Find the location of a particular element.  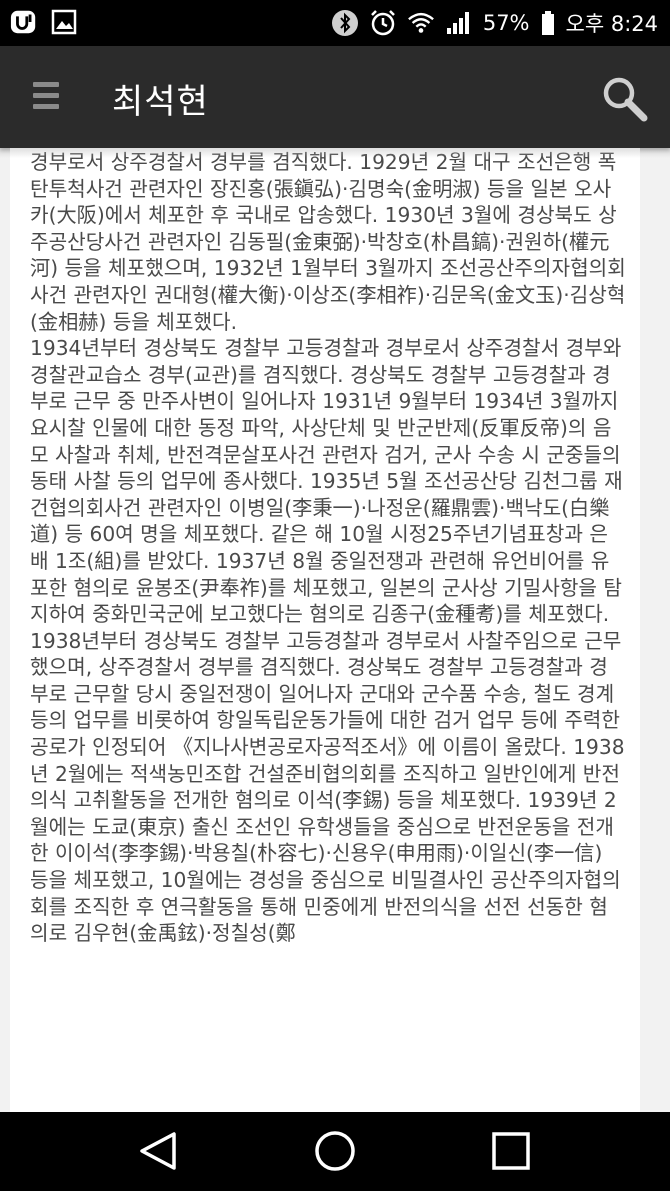

alarm-icon is located at coordinates (383, 23).